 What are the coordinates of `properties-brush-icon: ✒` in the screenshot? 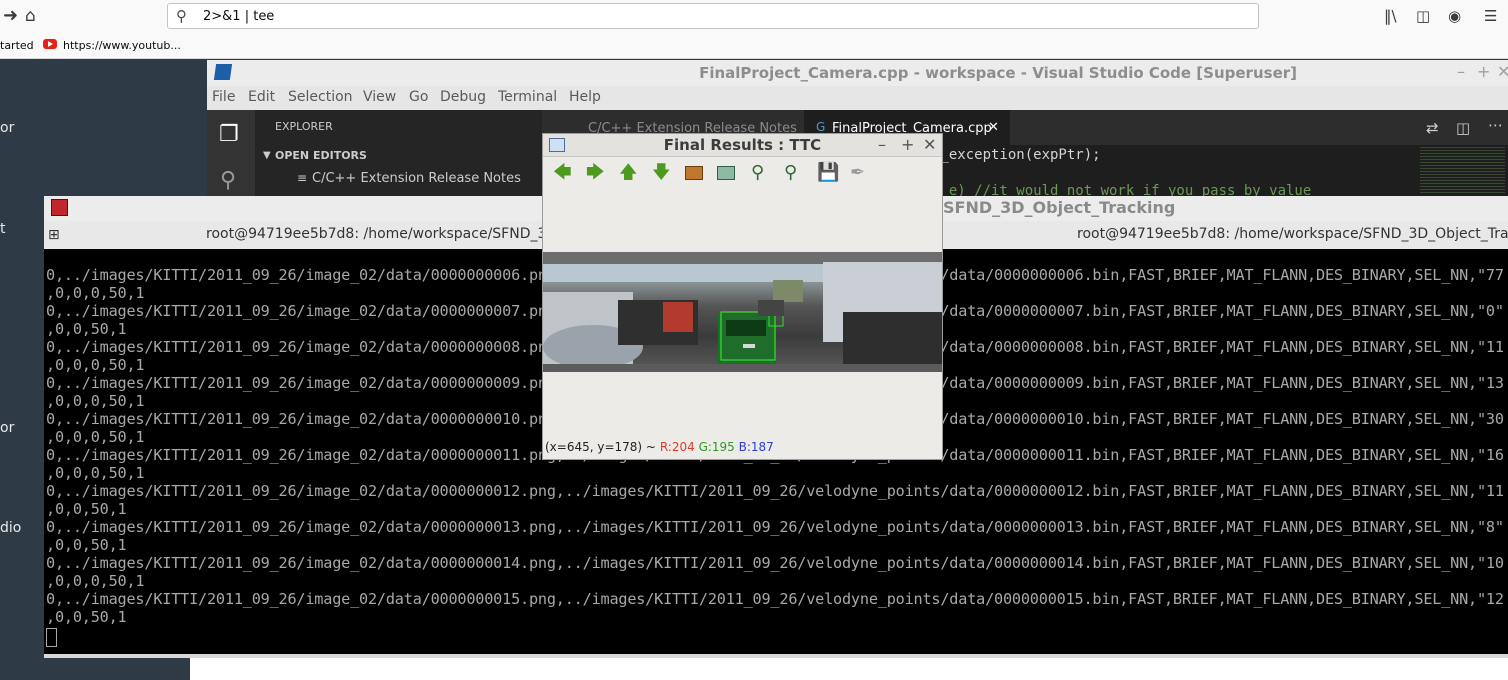 It's located at (857, 173).